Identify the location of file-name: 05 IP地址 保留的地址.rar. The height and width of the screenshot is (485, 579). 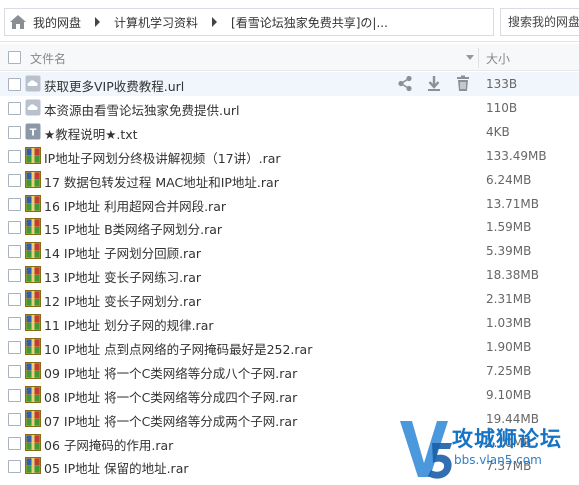
(116, 467).